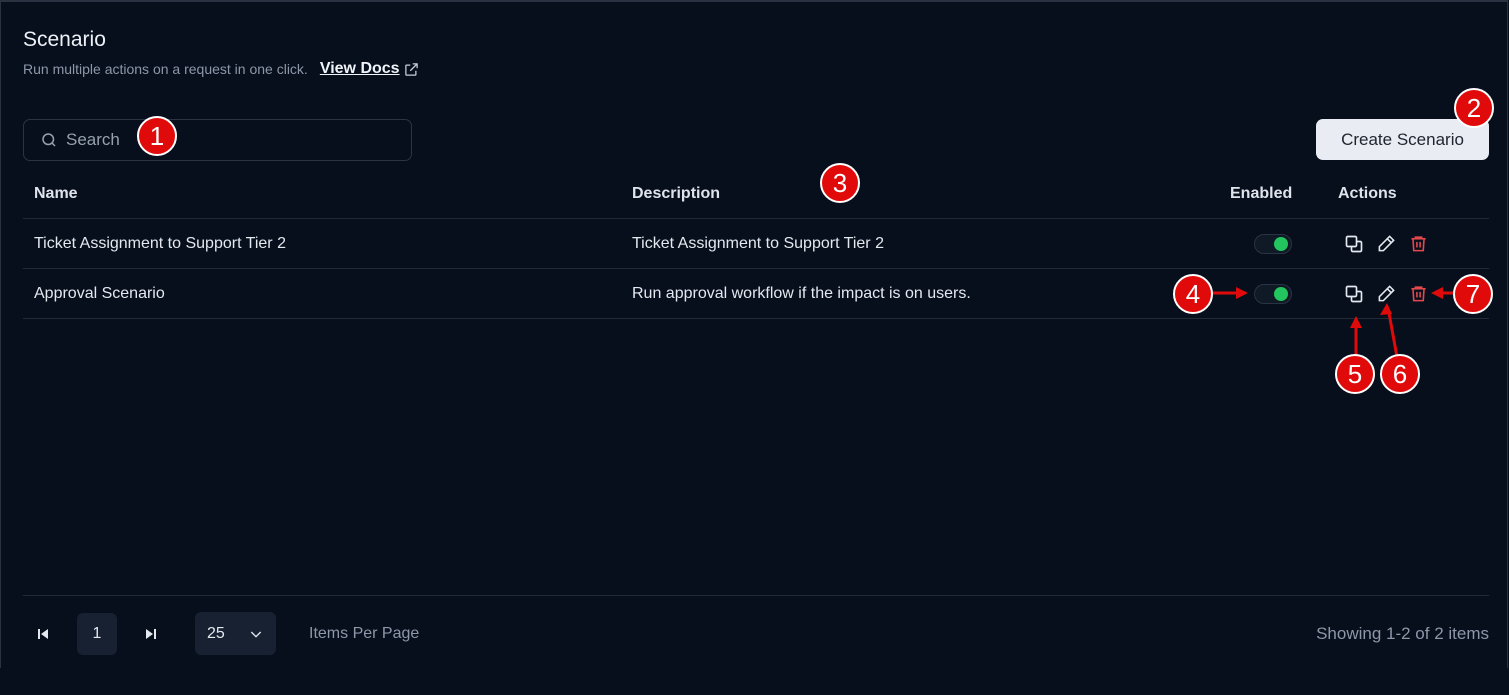 The width and height of the screenshot is (1509, 695). I want to click on annotation-marker-6: 6, so click(1400, 374).